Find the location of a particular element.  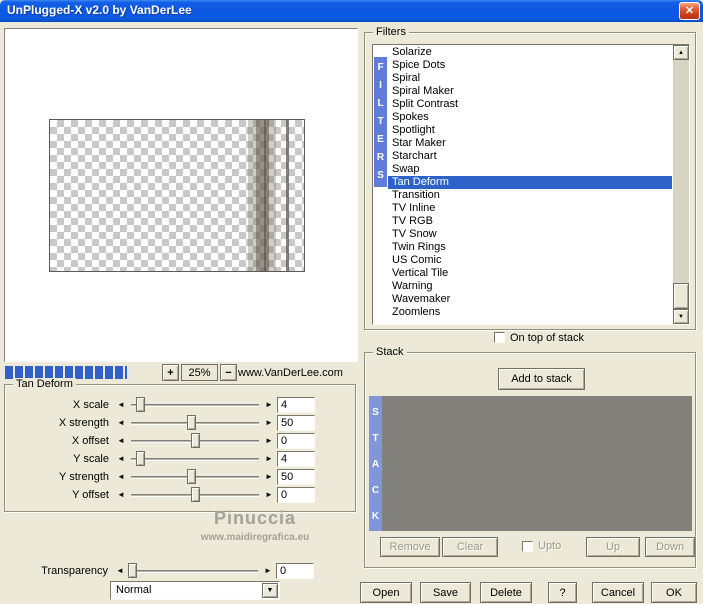

filter-list-item: Zoomlens is located at coordinates (530, 312).